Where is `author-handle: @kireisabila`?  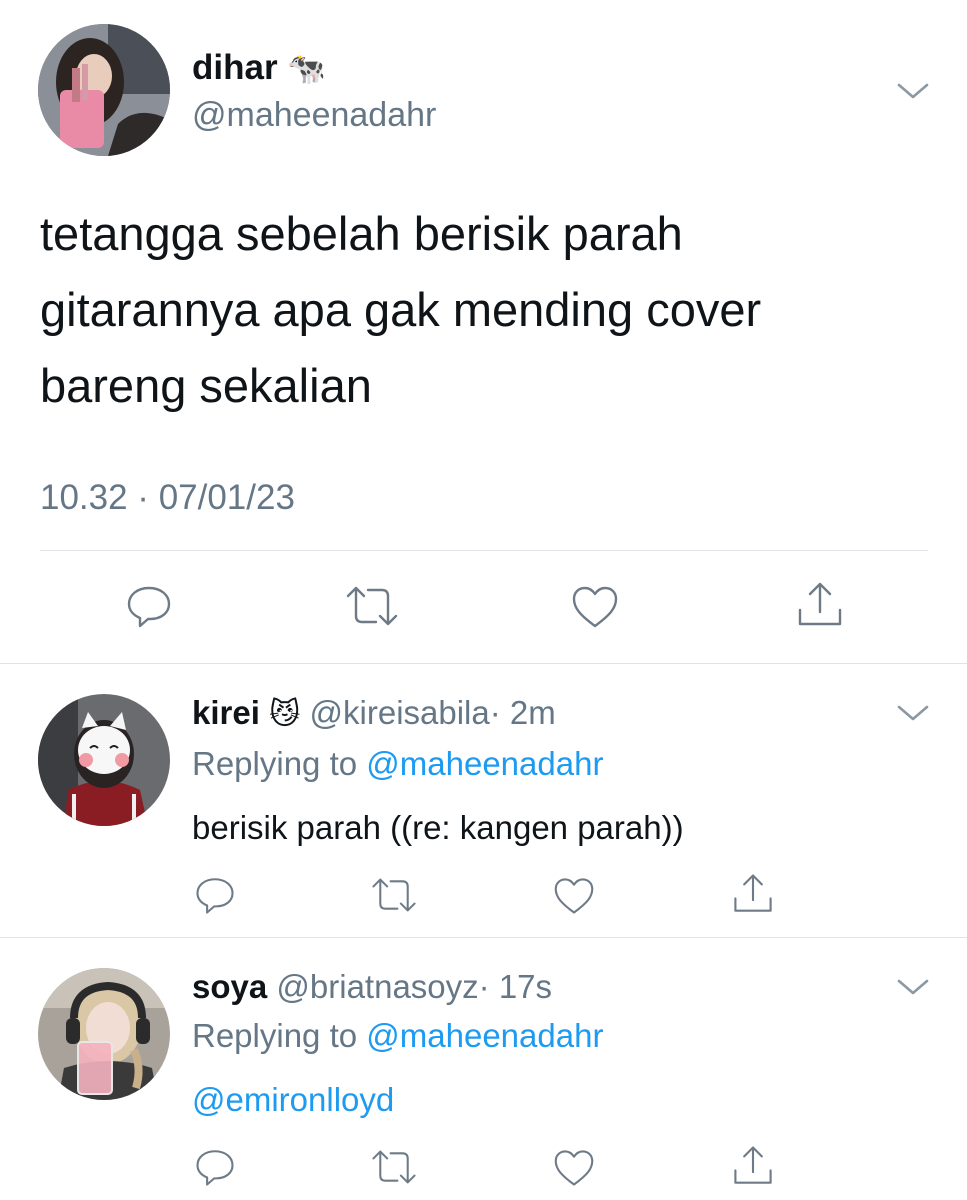
author-handle: @kireisabila is located at coordinates (400, 712).